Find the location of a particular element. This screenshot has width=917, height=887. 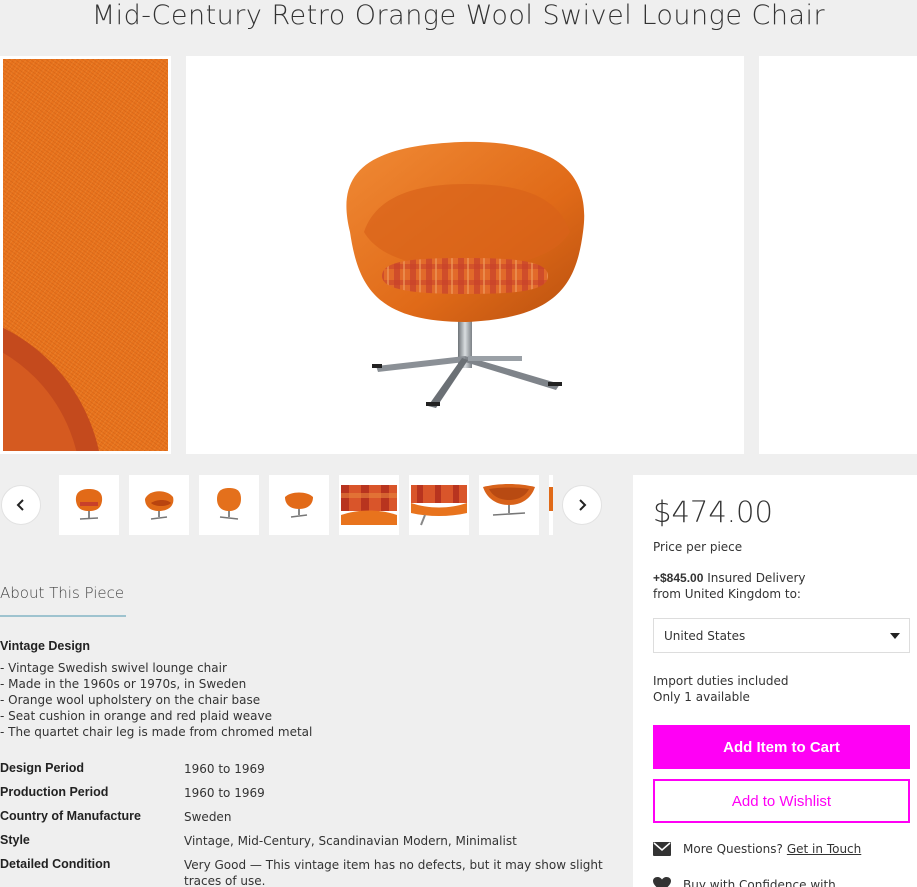

envelope-icon is located at coordinates (662, 849).